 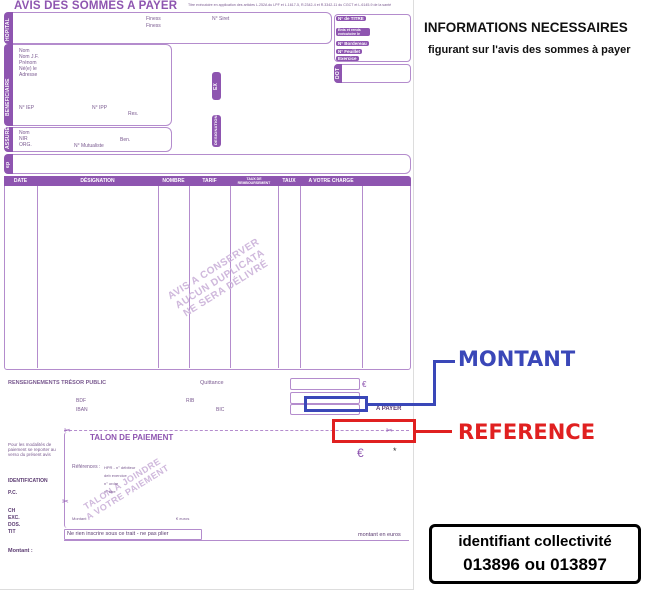 I want to click on feuillet-tag: N° Feuillet, so click(x=349, y=51).